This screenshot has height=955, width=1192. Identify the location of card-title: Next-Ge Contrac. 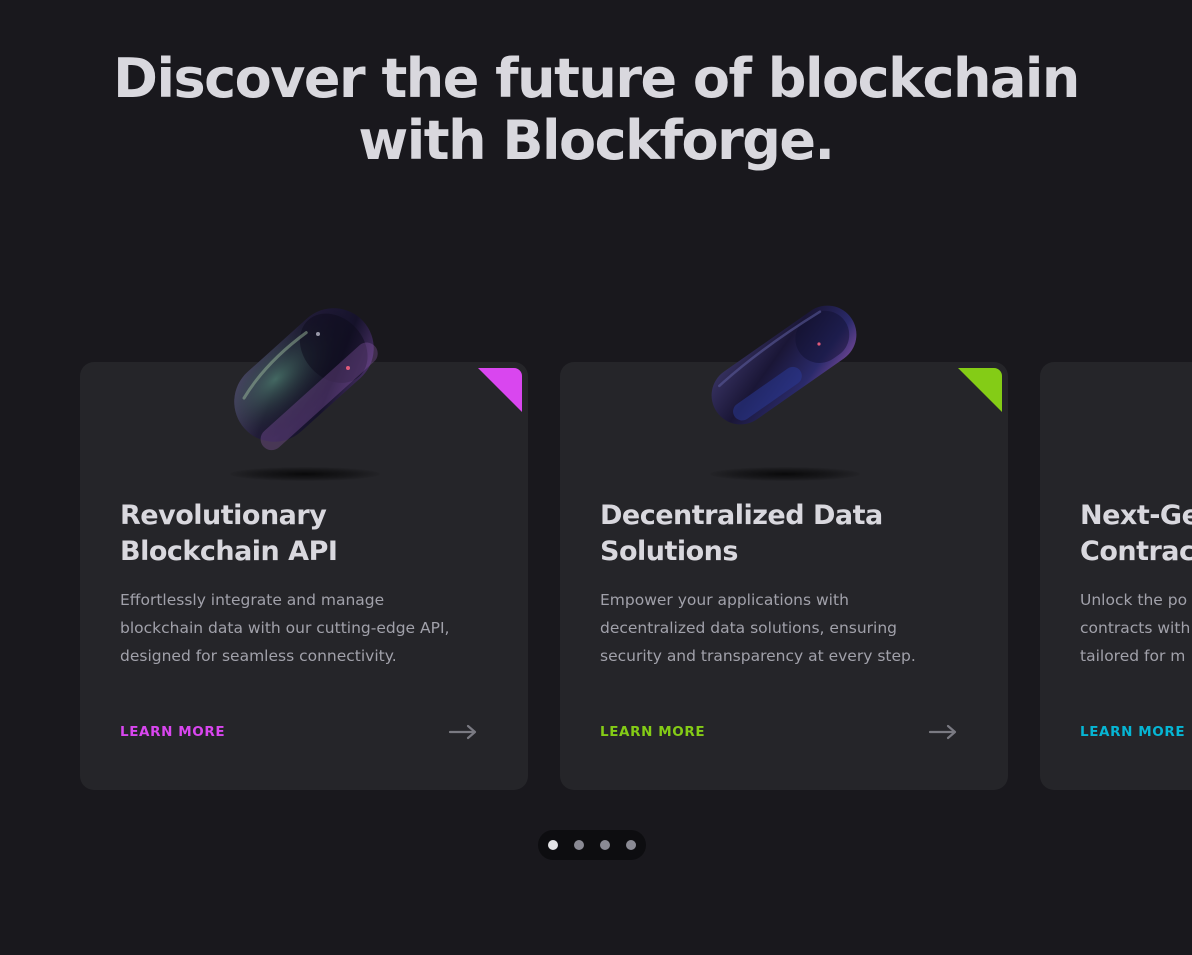
(1136, 534).